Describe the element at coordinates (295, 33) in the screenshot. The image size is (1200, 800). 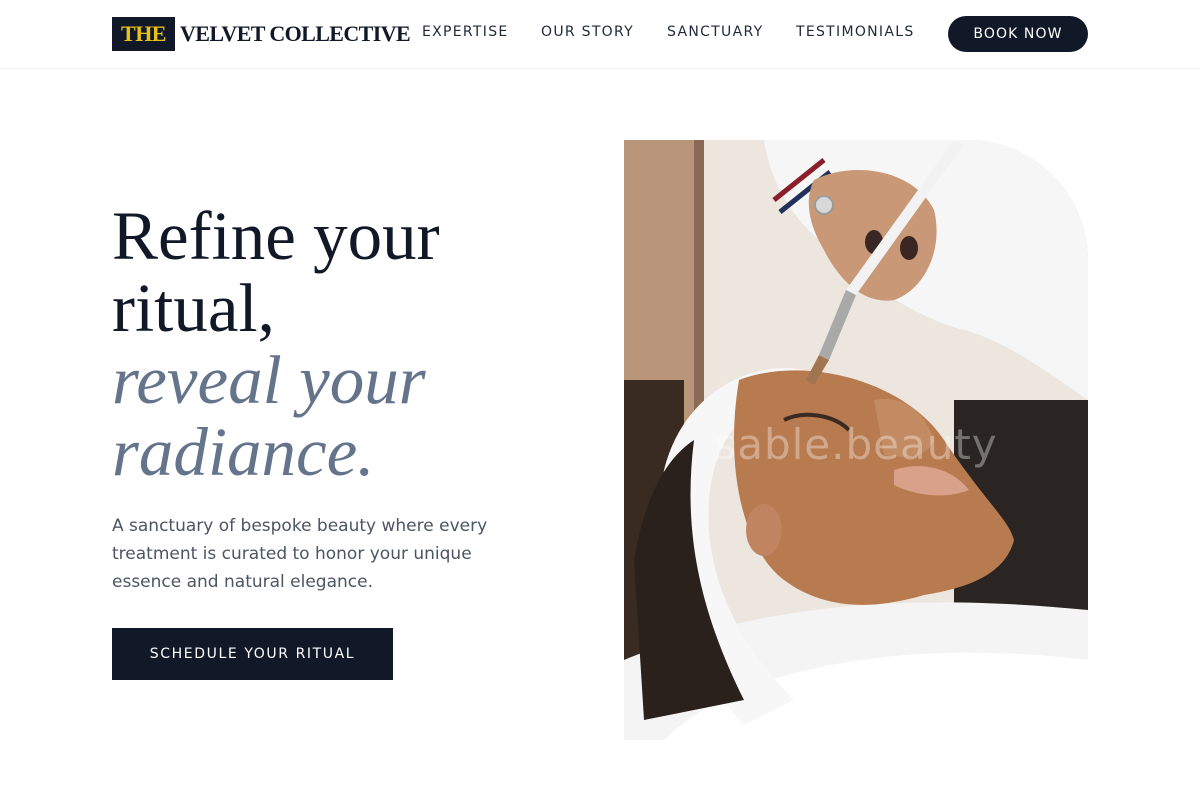
I see `logo-text: VELVET COLLECTIVE` at that location.